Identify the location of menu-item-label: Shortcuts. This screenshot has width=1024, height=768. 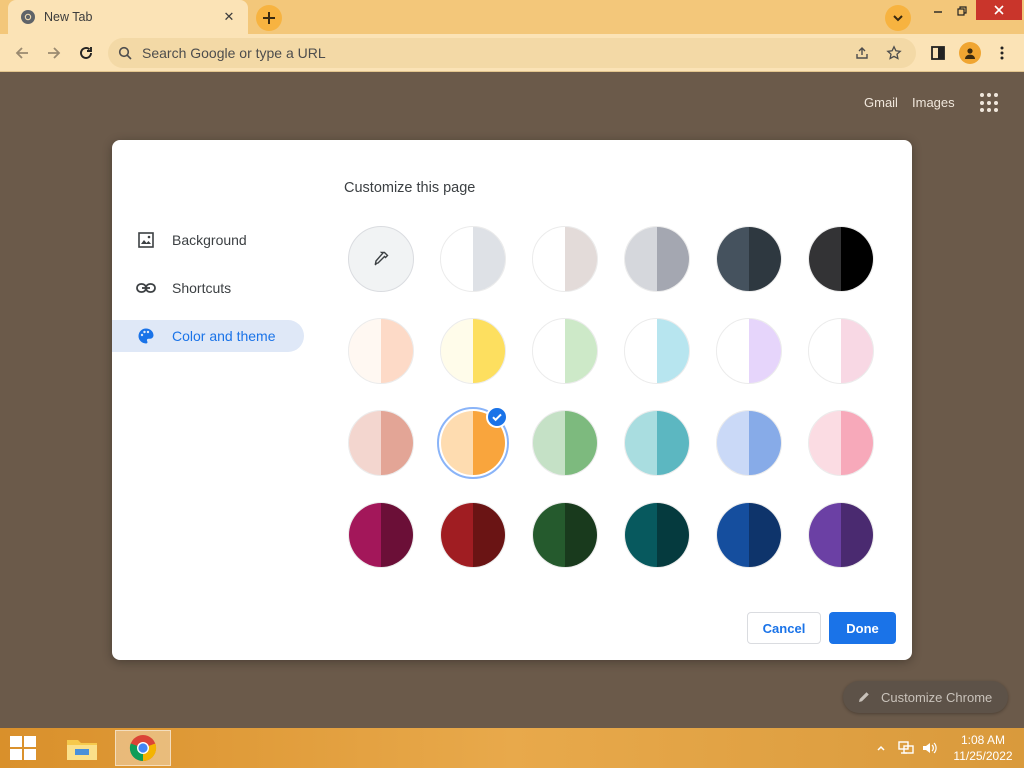
(202, 288).